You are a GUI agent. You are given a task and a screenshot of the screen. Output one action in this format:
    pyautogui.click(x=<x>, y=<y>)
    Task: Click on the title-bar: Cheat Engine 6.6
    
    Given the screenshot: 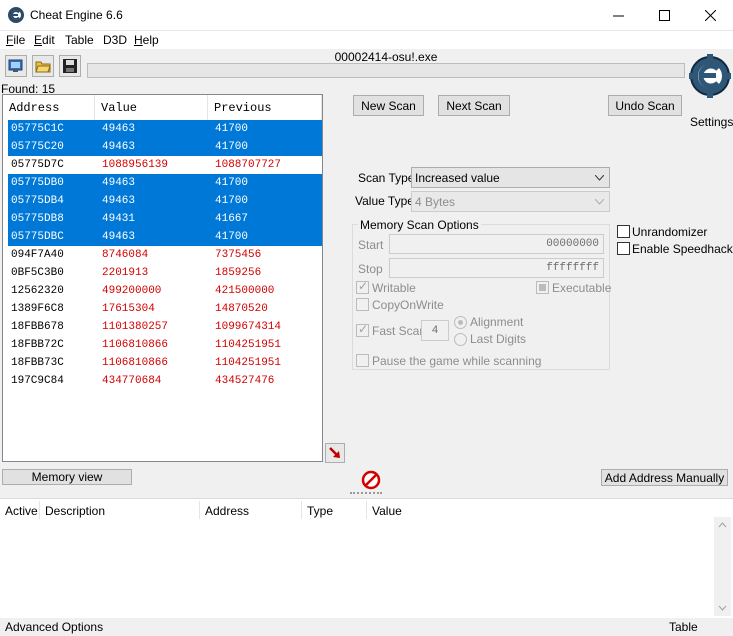 What is the action you would take?
    pyautogui.click(x=366, y=15)
    